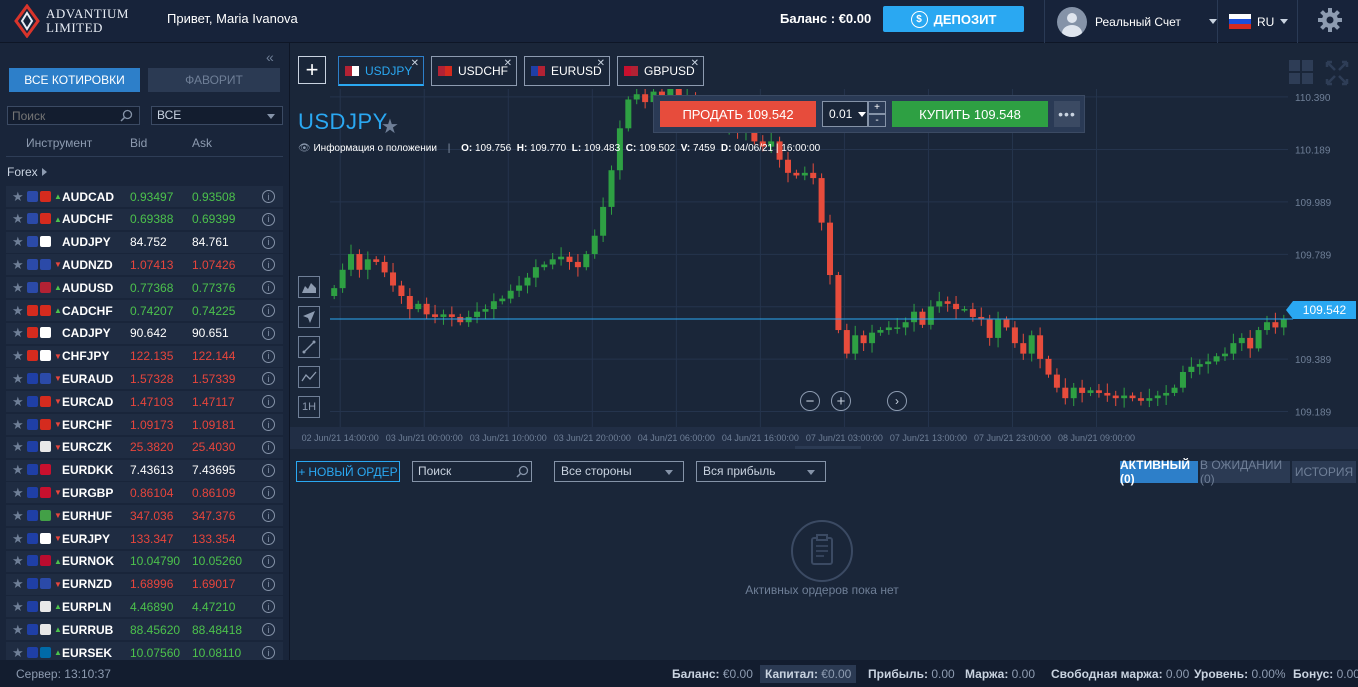 The height and width of the screenshot is (687, 1358). What do you see at coordinates (126, 115) in the screenshot?
I see `search-icon` at bounding box center [126, 115].